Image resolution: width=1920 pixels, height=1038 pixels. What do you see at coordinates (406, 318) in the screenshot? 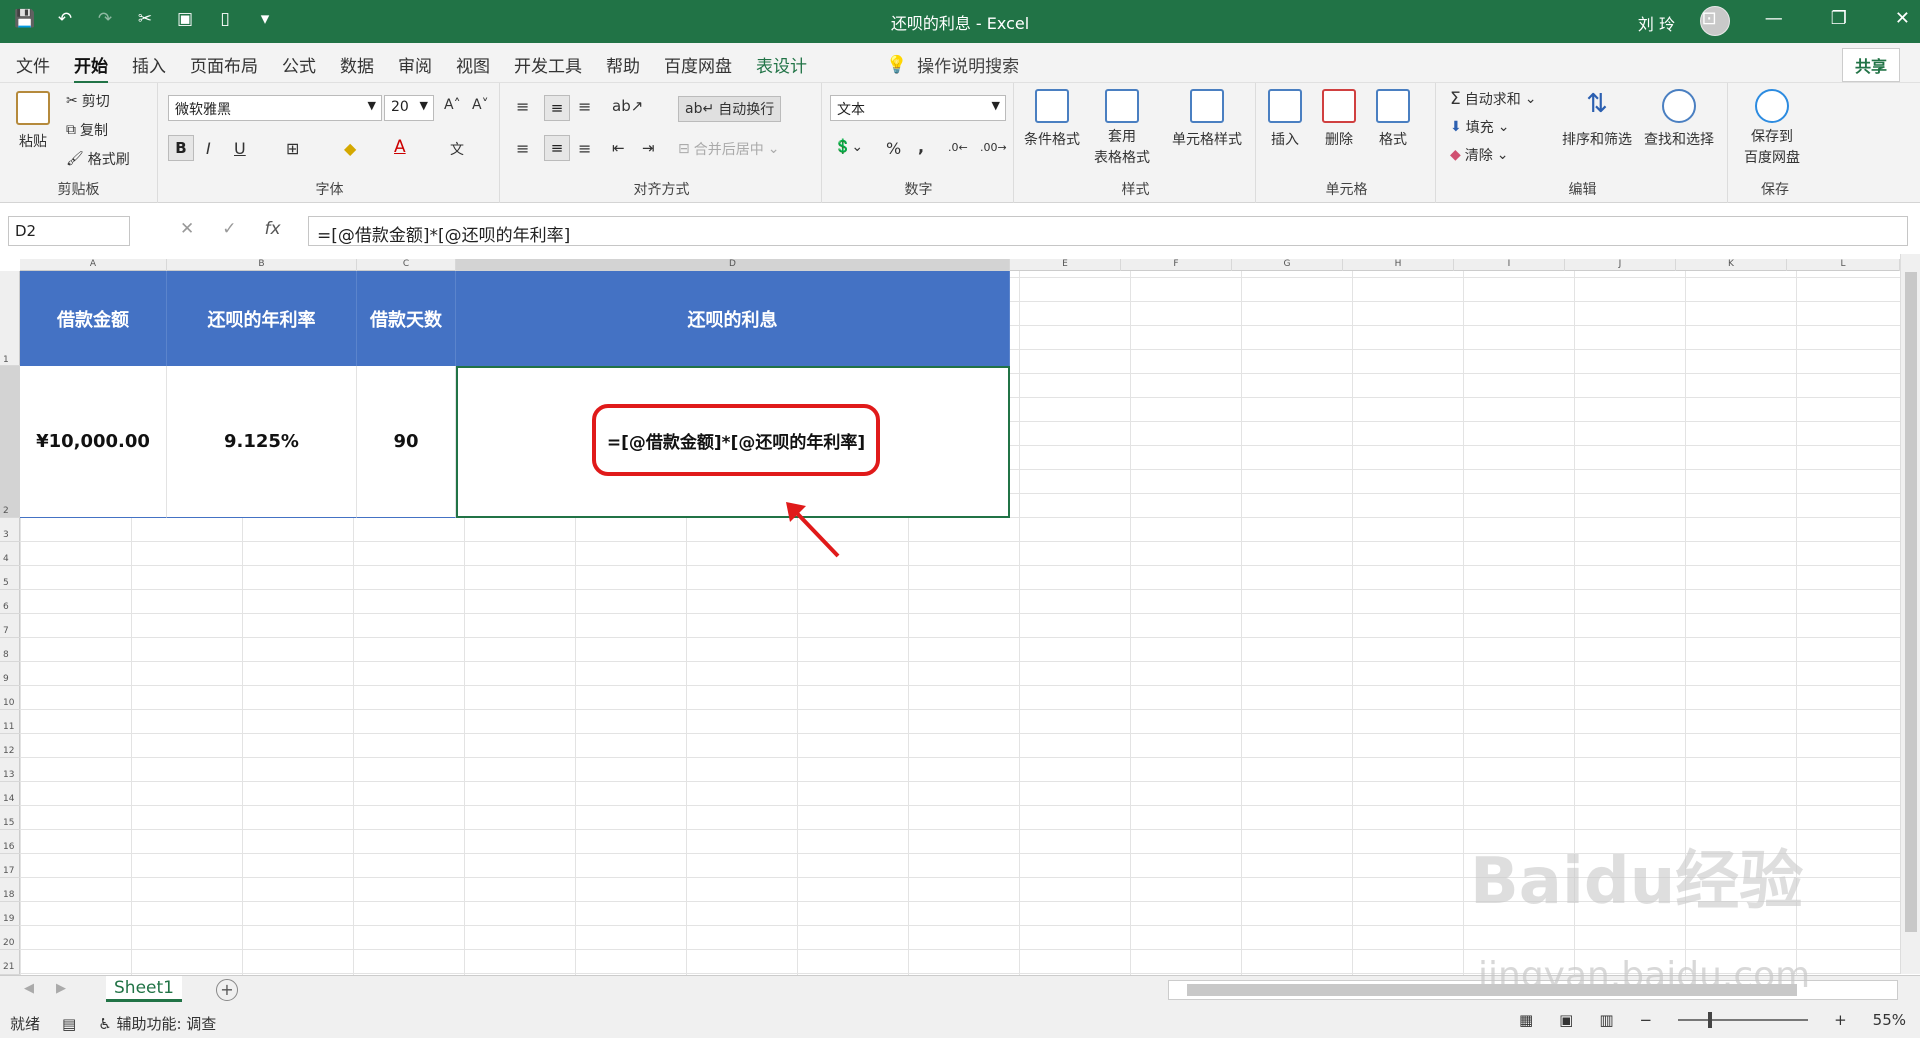
I see `header-cell-loan-days: 借款天数` at bounding box center [406, 318].